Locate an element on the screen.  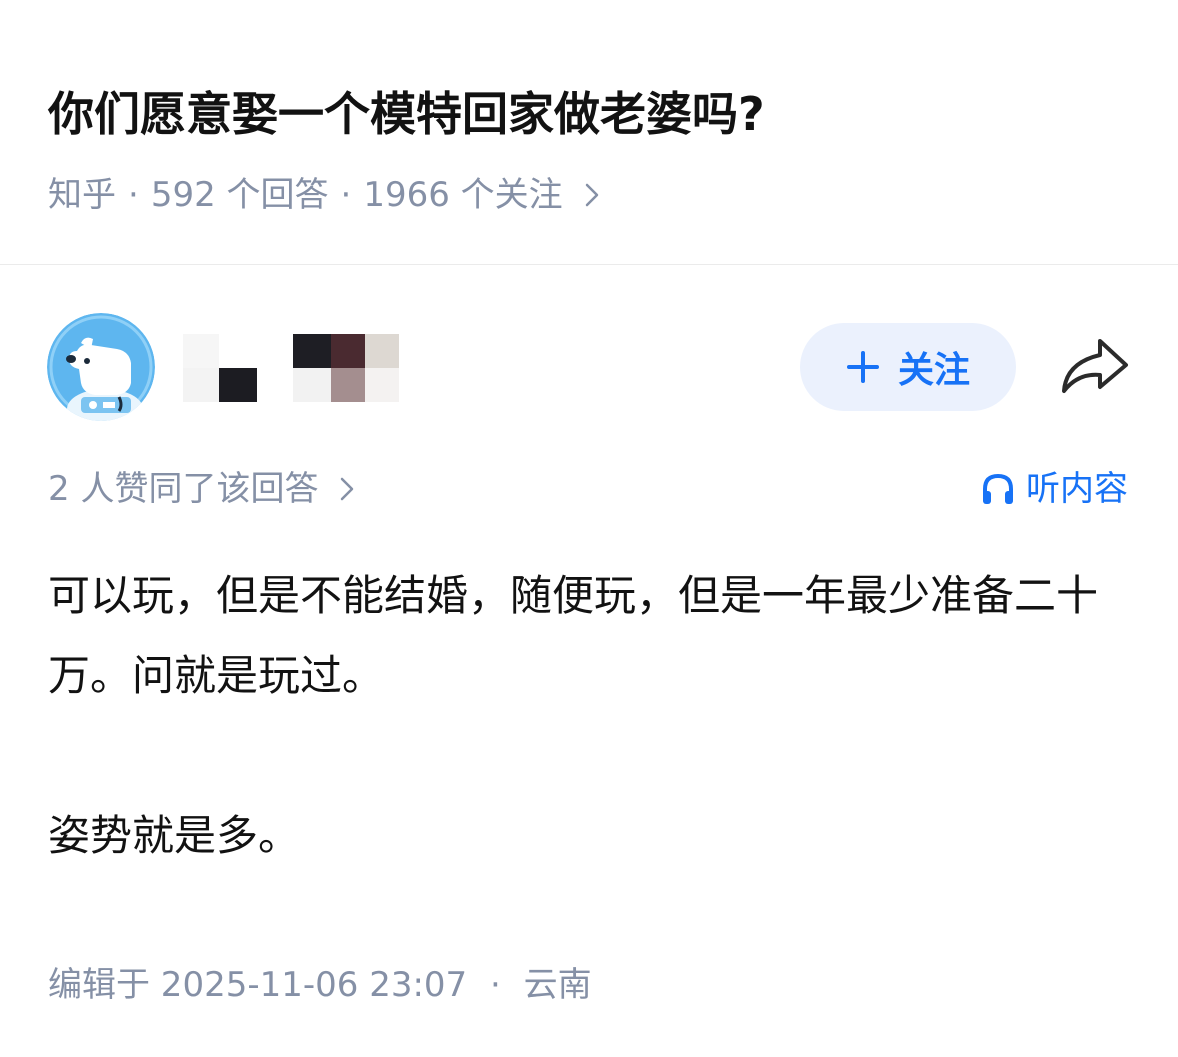
edit-time: 编辑于 2025-11-06 23:07 is located at coordinates (258, 985).